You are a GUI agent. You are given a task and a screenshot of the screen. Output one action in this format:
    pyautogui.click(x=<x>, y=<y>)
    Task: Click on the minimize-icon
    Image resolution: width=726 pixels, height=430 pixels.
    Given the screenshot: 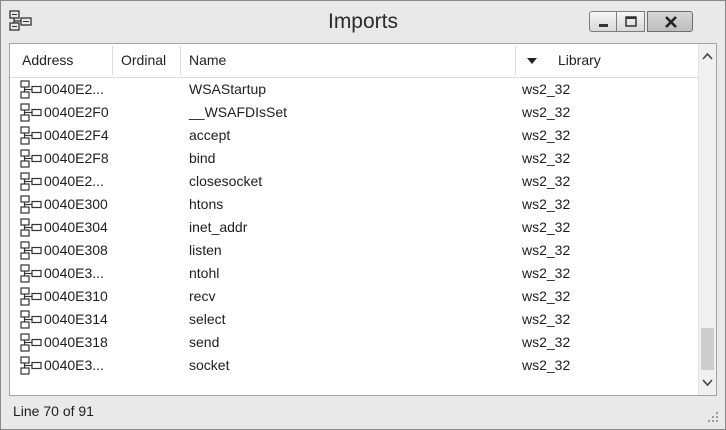 What is the action you would take?
    pyautogui.click(x=603, y=25)
    